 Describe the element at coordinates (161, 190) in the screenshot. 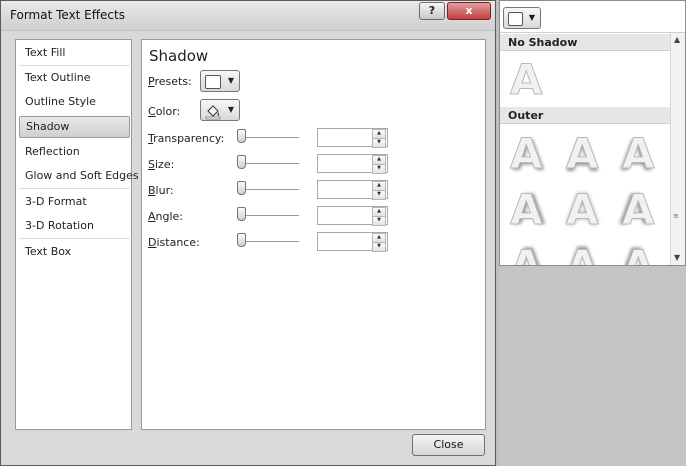

I see `blur-label: Blur:` at that location.